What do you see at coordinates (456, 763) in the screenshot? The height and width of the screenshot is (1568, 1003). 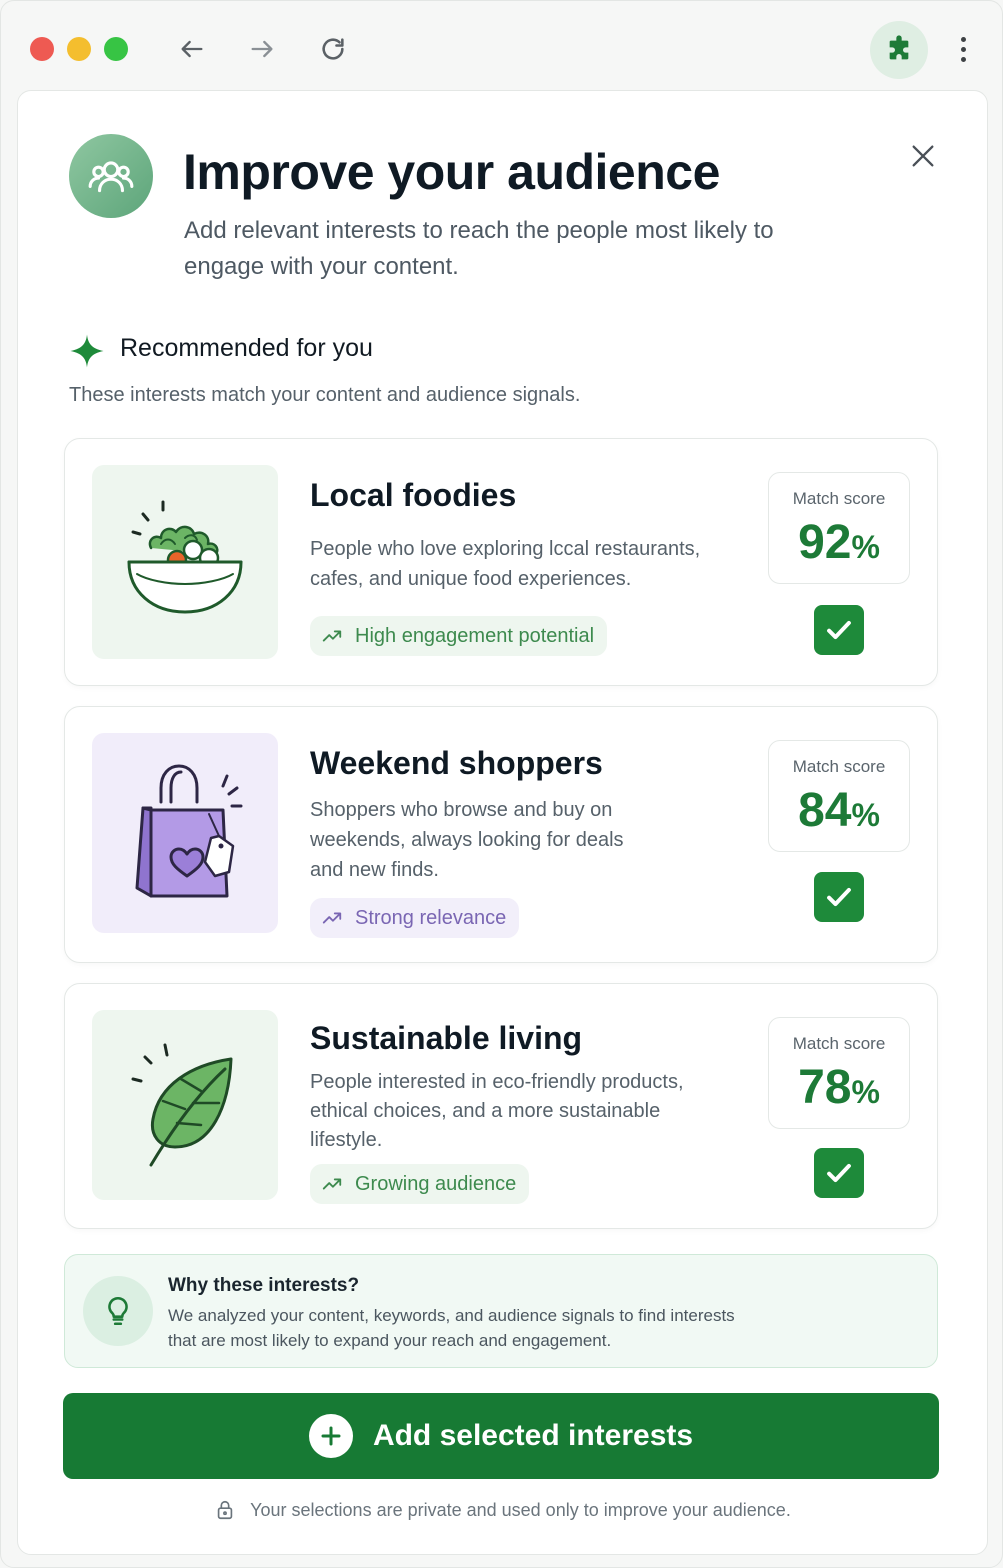 I see `card-title: Weekend shoppers` at bounding box center [456, 763].